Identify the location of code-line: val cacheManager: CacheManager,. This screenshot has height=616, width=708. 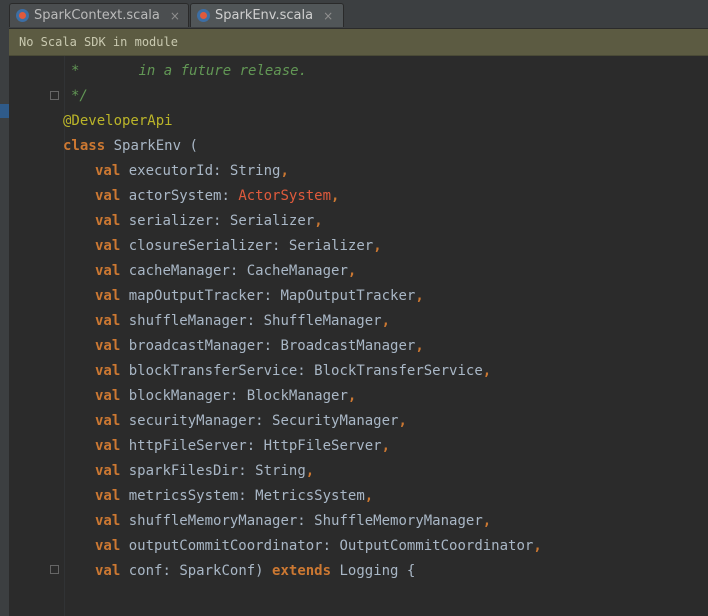
(226, 271).